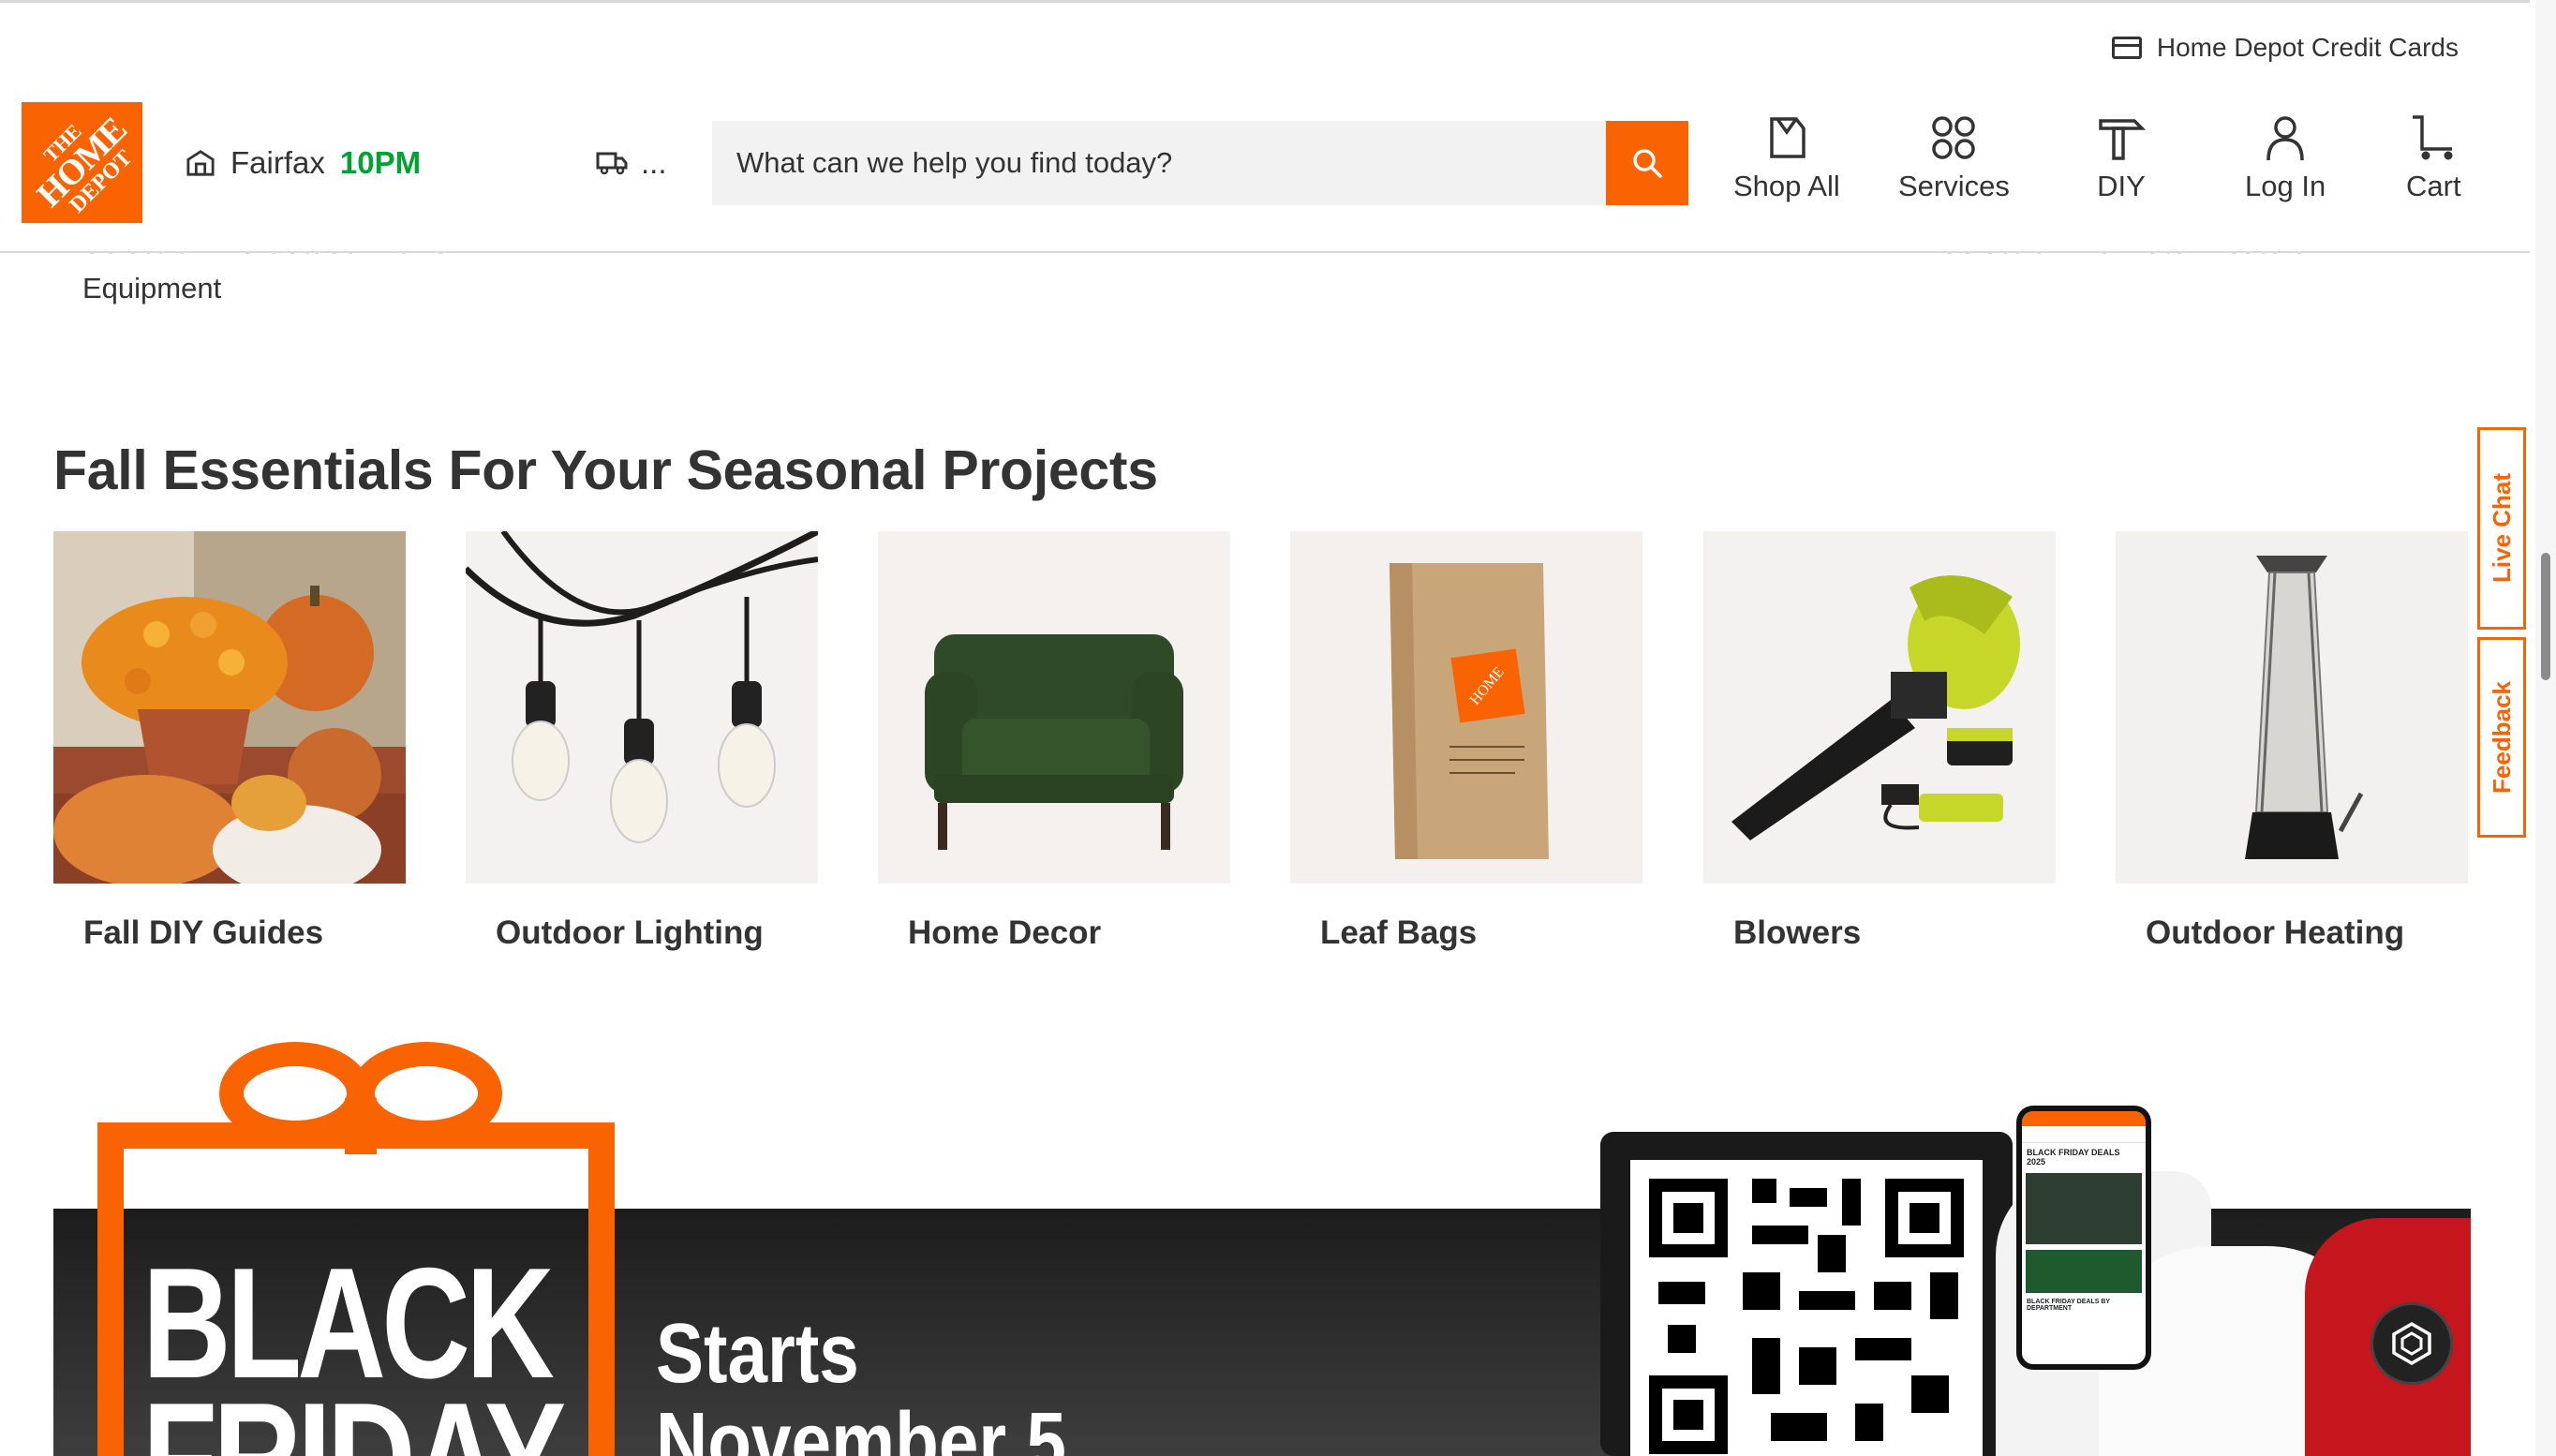  Describe the element at coordinates (630, 932) in the screenshot. I see `tile-label: Outdoor Lighting` at that location.